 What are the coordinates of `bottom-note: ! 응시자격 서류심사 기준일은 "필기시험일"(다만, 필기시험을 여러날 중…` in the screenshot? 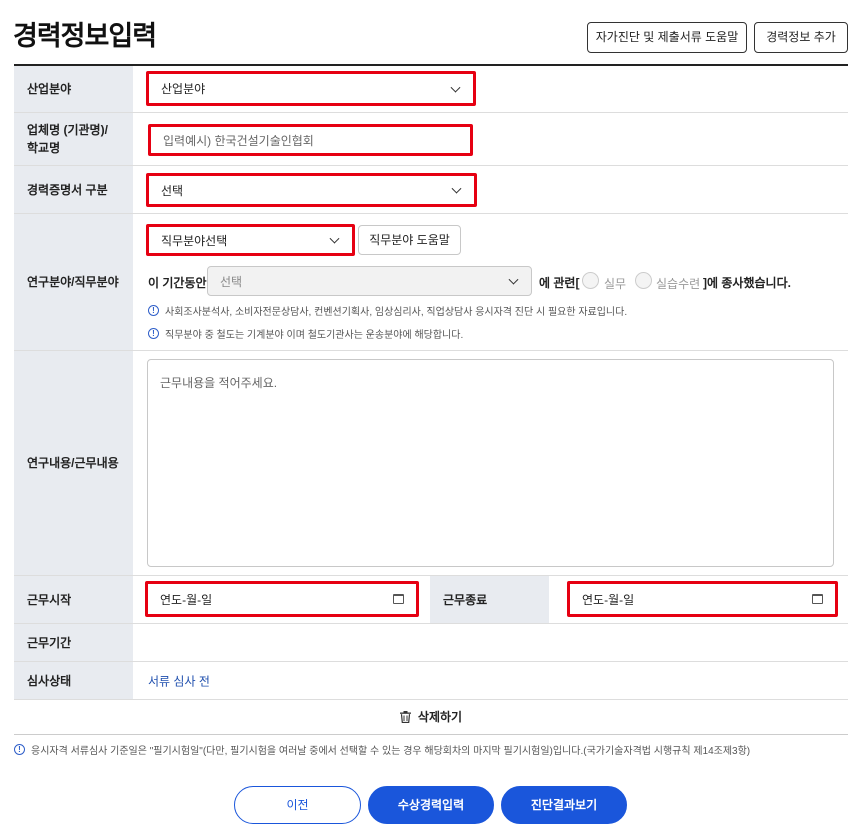 It's located at (382, 749).